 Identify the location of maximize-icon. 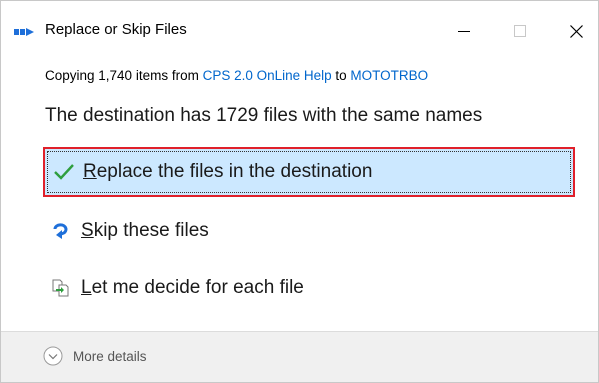
(520, 31).